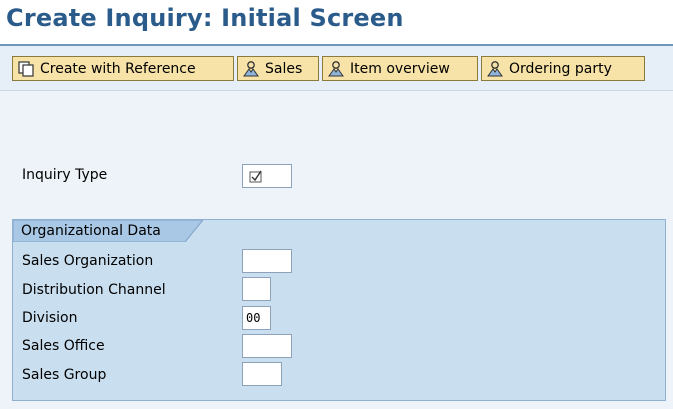 Image resolution: width=673 pixels, height=409 pixels. I want to click on division-input: 00, so click(256, 318).